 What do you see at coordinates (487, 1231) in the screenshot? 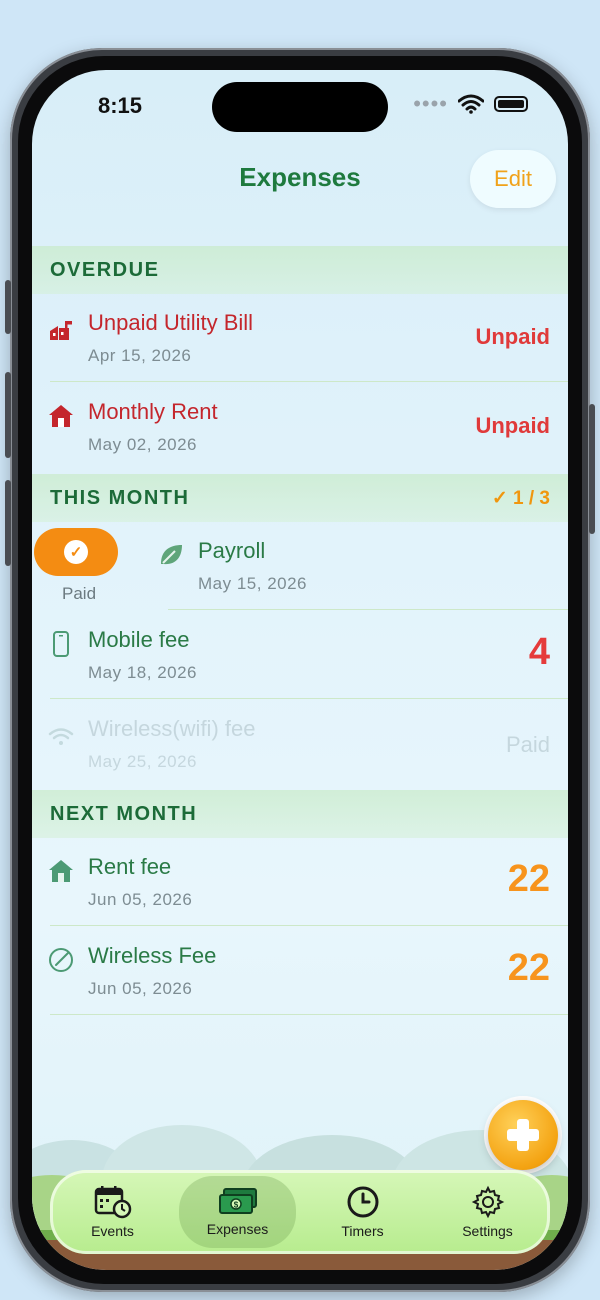
I see `tab-label: Settings` at bounding box center [487, 1231].